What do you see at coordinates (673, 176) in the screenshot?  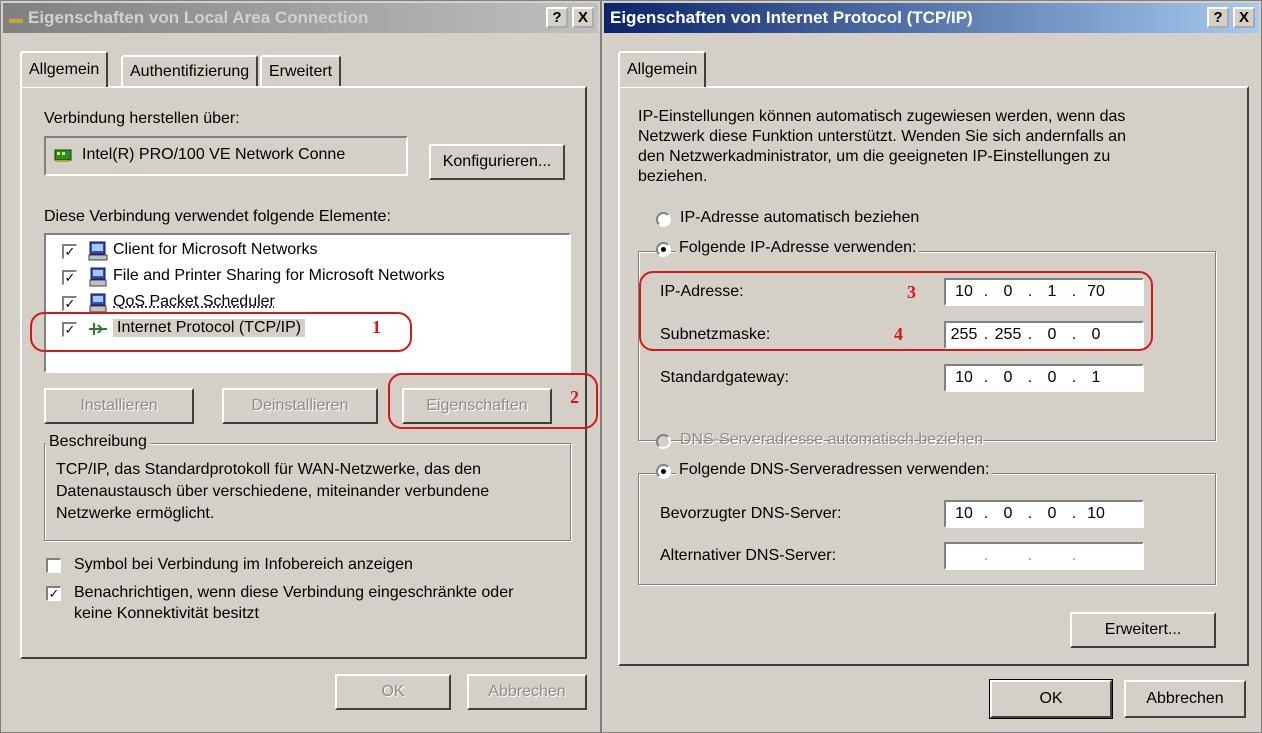 I see `intro-text-line: beziehen.` at bounding box center [673, 176].